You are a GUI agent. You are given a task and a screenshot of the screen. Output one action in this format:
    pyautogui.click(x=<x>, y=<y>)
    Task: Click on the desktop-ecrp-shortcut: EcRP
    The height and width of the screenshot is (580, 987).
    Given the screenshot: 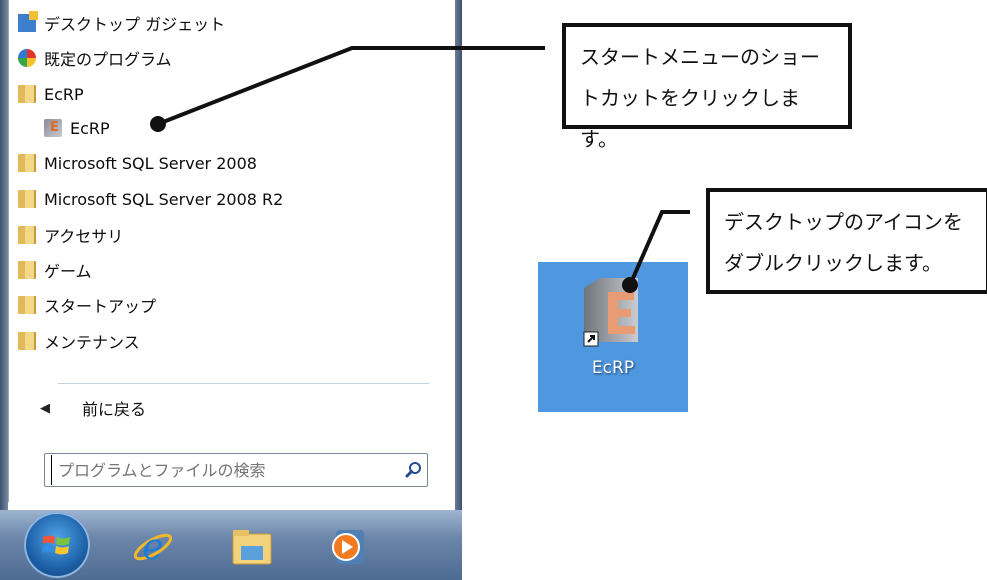 What is the action you would take?
    pyautogui.click(x=613, y=337)
    